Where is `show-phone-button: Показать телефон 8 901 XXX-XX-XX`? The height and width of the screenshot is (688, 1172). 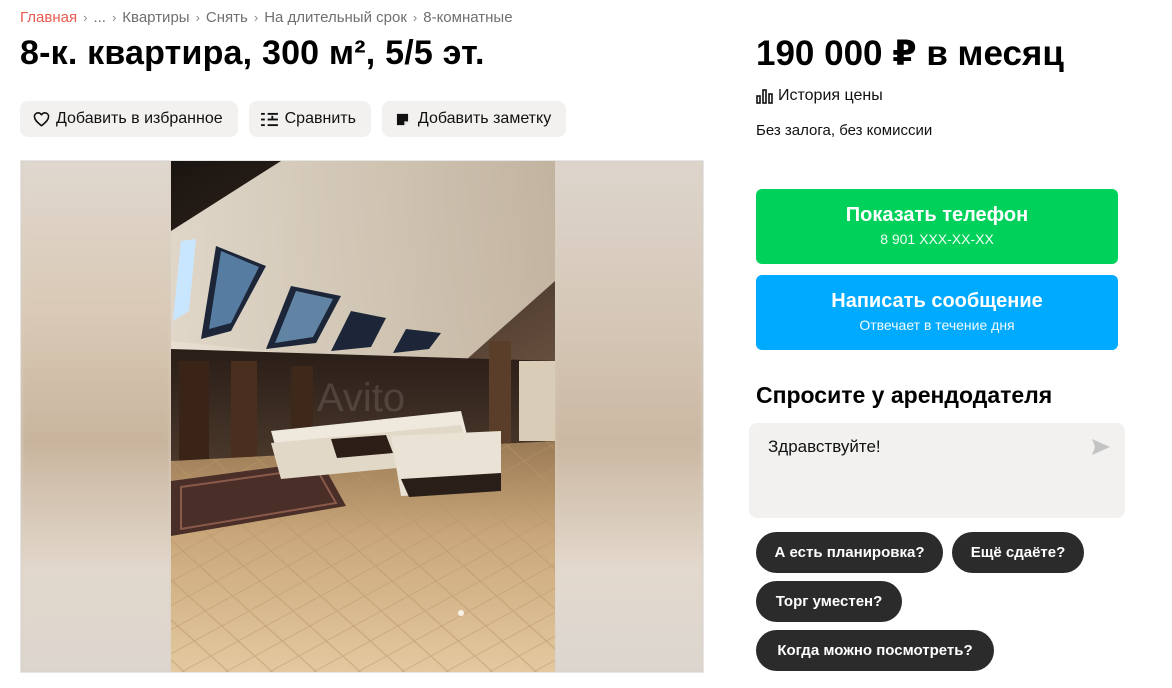 show-phone-button: Показать телефон 8 901 XXX-XX-XX is located at coordinates (937, 226).